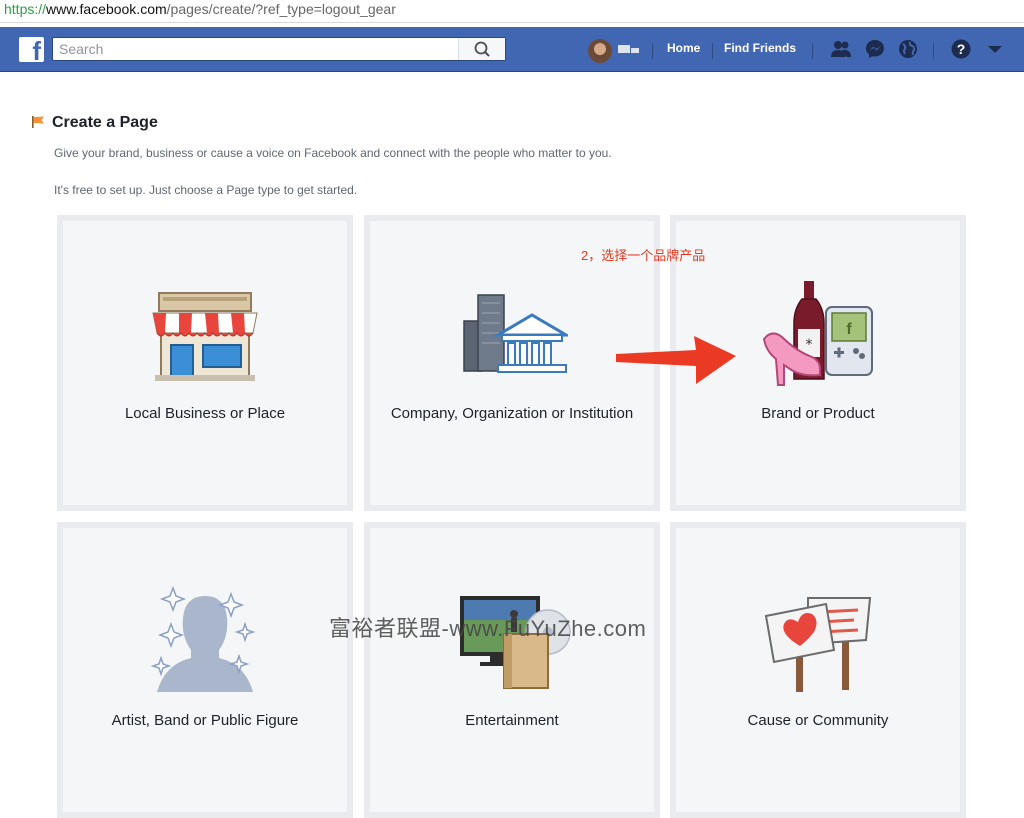  I want to click on artist-silhouette-icon, so click(203, 638).